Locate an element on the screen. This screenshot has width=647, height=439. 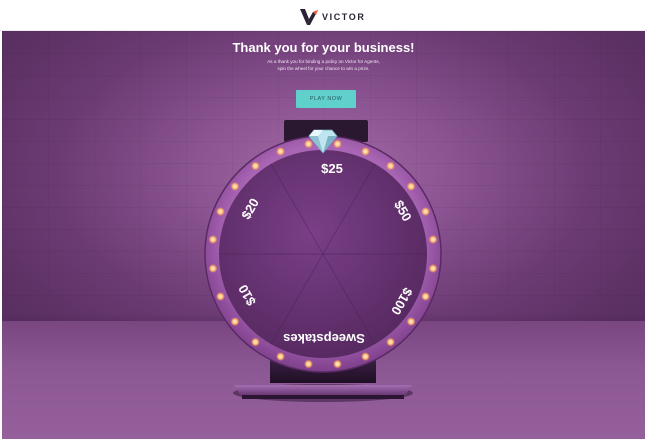
brand-name: VICTOR is located at coordinates (344, 17).